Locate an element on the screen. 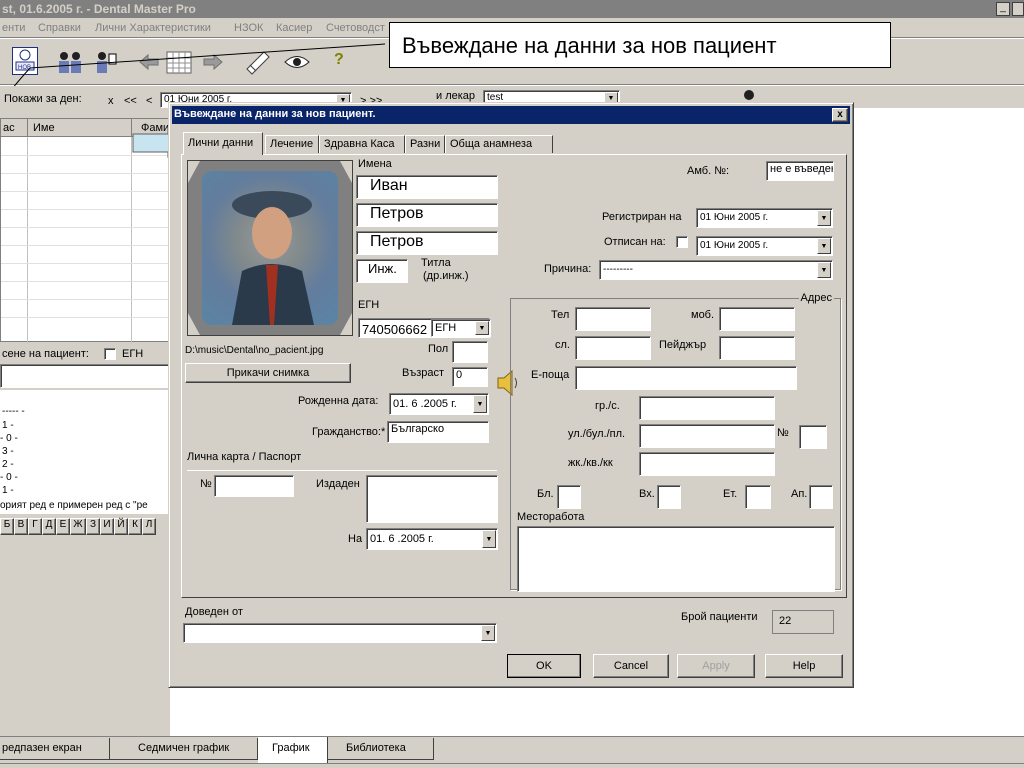  last-name-field: Петров is located at coordinates (427, 243).